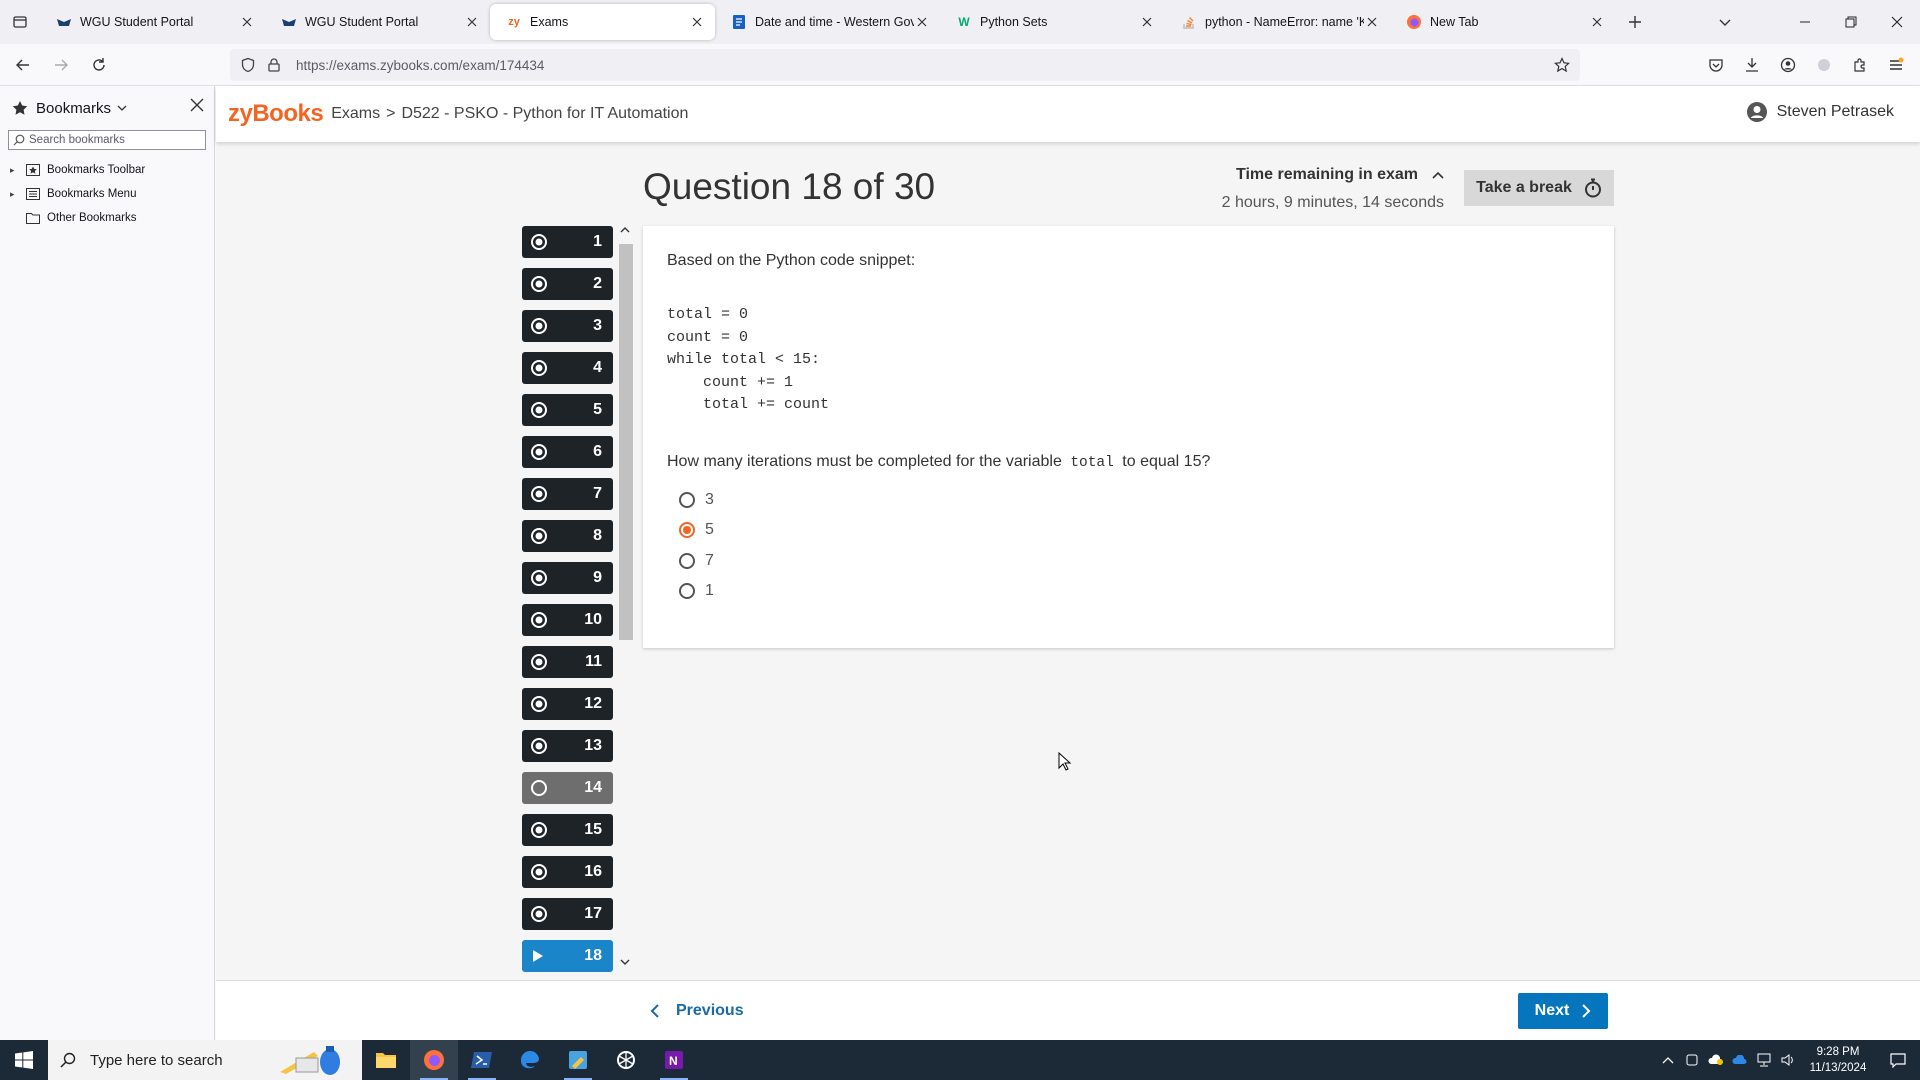  What do you see at coordinates (1824, 65) in the screenshot?
I see `extension-button` at bounding box center [1824, 65].